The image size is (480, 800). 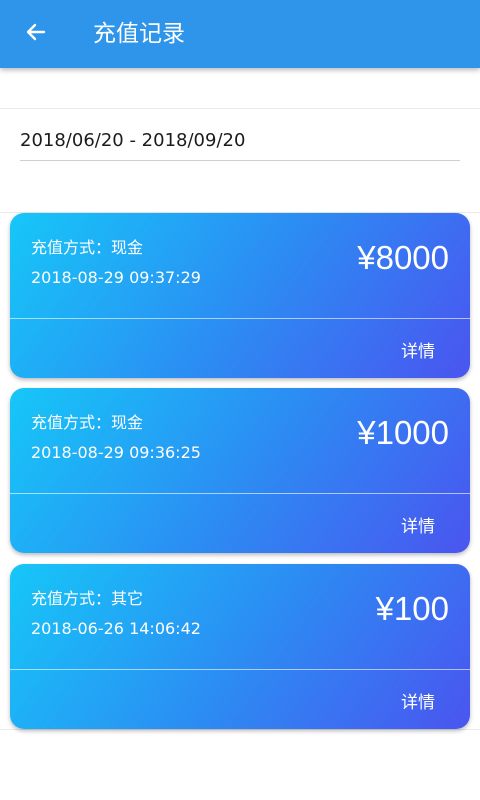 I want to click on record-amount: ¥8000, so click(x=403, y=257).